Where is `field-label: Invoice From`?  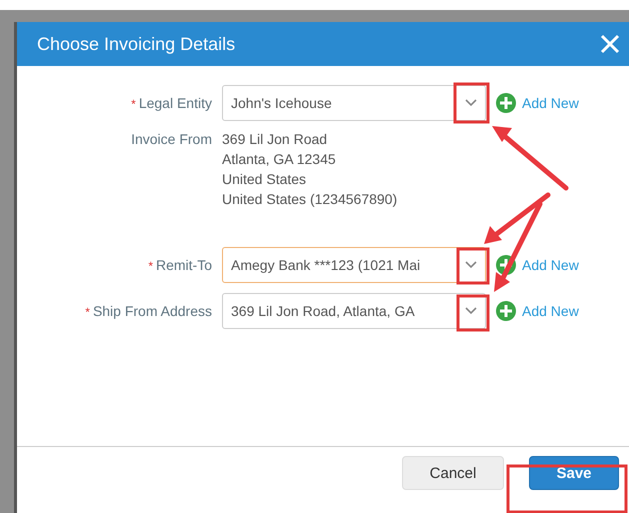
field-label: Invoice From is located at coordinates (171, 139).